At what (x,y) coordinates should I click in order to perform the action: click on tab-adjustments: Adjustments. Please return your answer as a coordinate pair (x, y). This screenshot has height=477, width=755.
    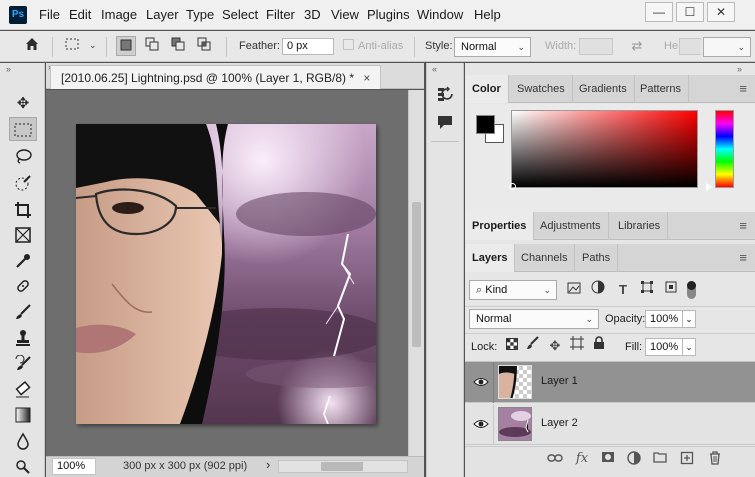
    Looking at the image, I should click on (571, 226).